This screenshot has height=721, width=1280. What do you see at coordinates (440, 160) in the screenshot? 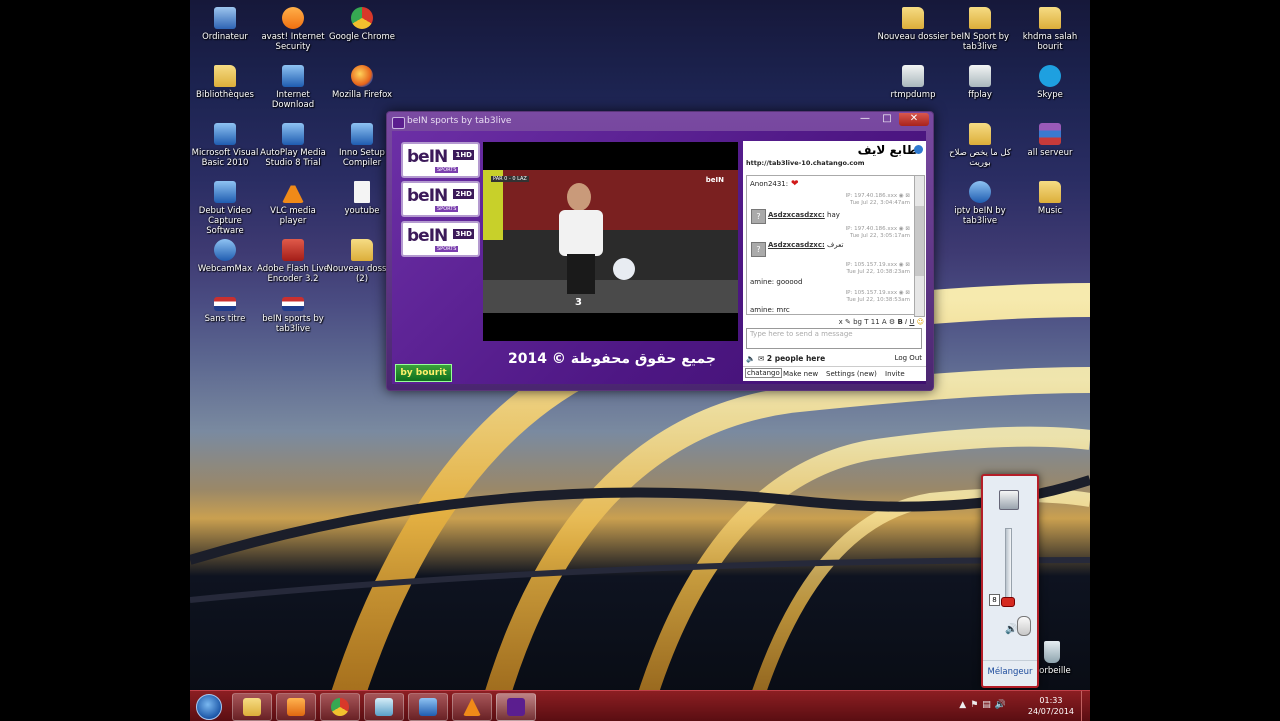
I see `channel-button-1: beIN 1HD SPORTS` at bounding box center [440, 160].